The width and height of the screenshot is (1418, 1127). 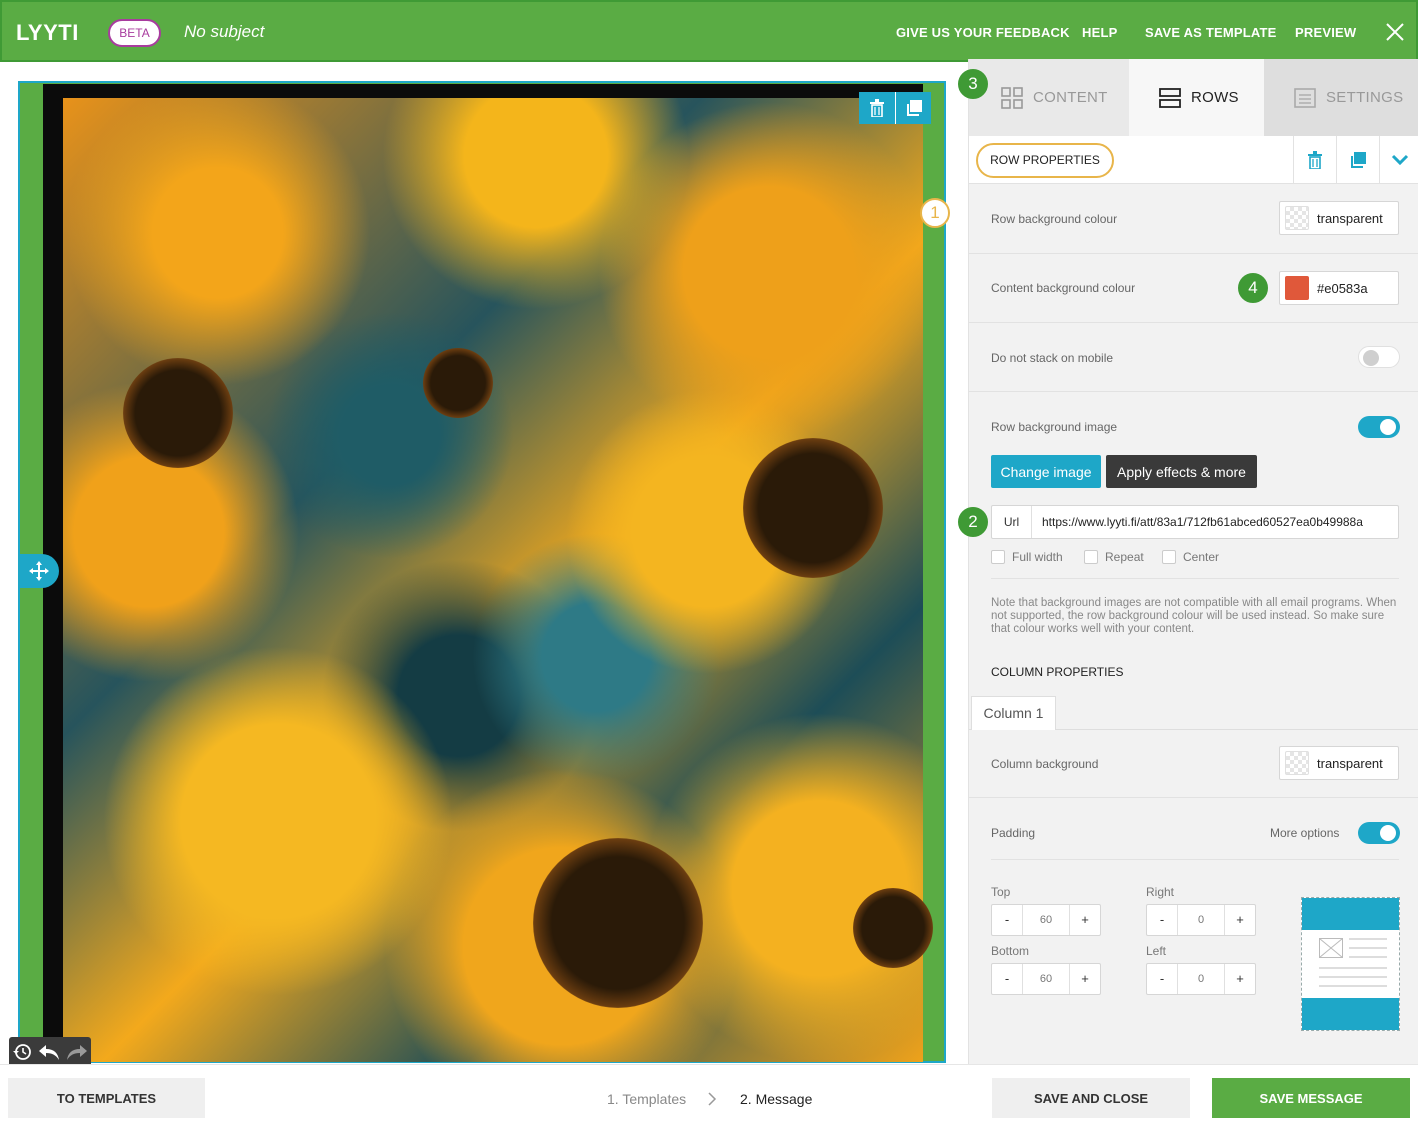 What do you see at coordinates (1357, 160) in the screenshot?
I see `panel-duplicate-button` at bounding box center [1357, 160].